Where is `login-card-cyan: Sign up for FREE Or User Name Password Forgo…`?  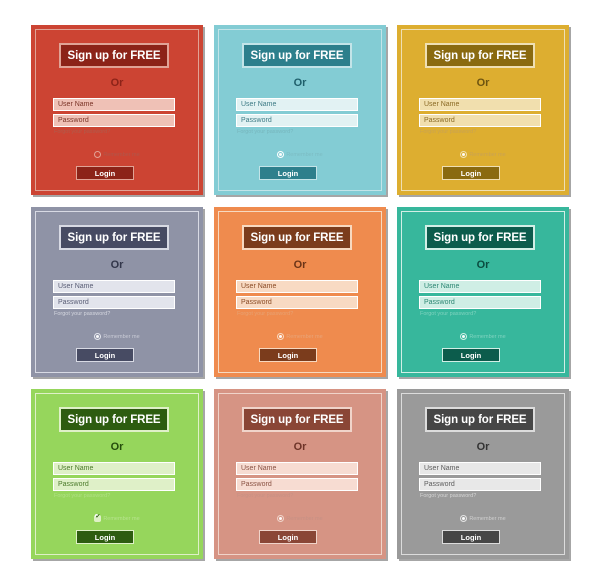 login-card-cyan: Sign up for FREE Or User Name Password Forgo… is located at coordinates (300, 110).